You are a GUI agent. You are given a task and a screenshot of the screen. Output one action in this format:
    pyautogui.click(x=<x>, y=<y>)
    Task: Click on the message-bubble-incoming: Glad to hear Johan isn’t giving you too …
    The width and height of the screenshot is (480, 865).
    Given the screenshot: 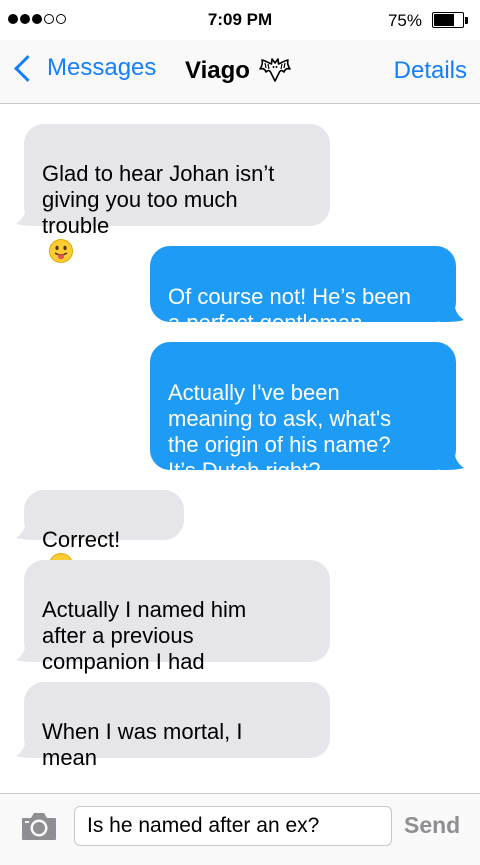 What is the action you would take?
    pyautogui.click(x=177, y=194)
    